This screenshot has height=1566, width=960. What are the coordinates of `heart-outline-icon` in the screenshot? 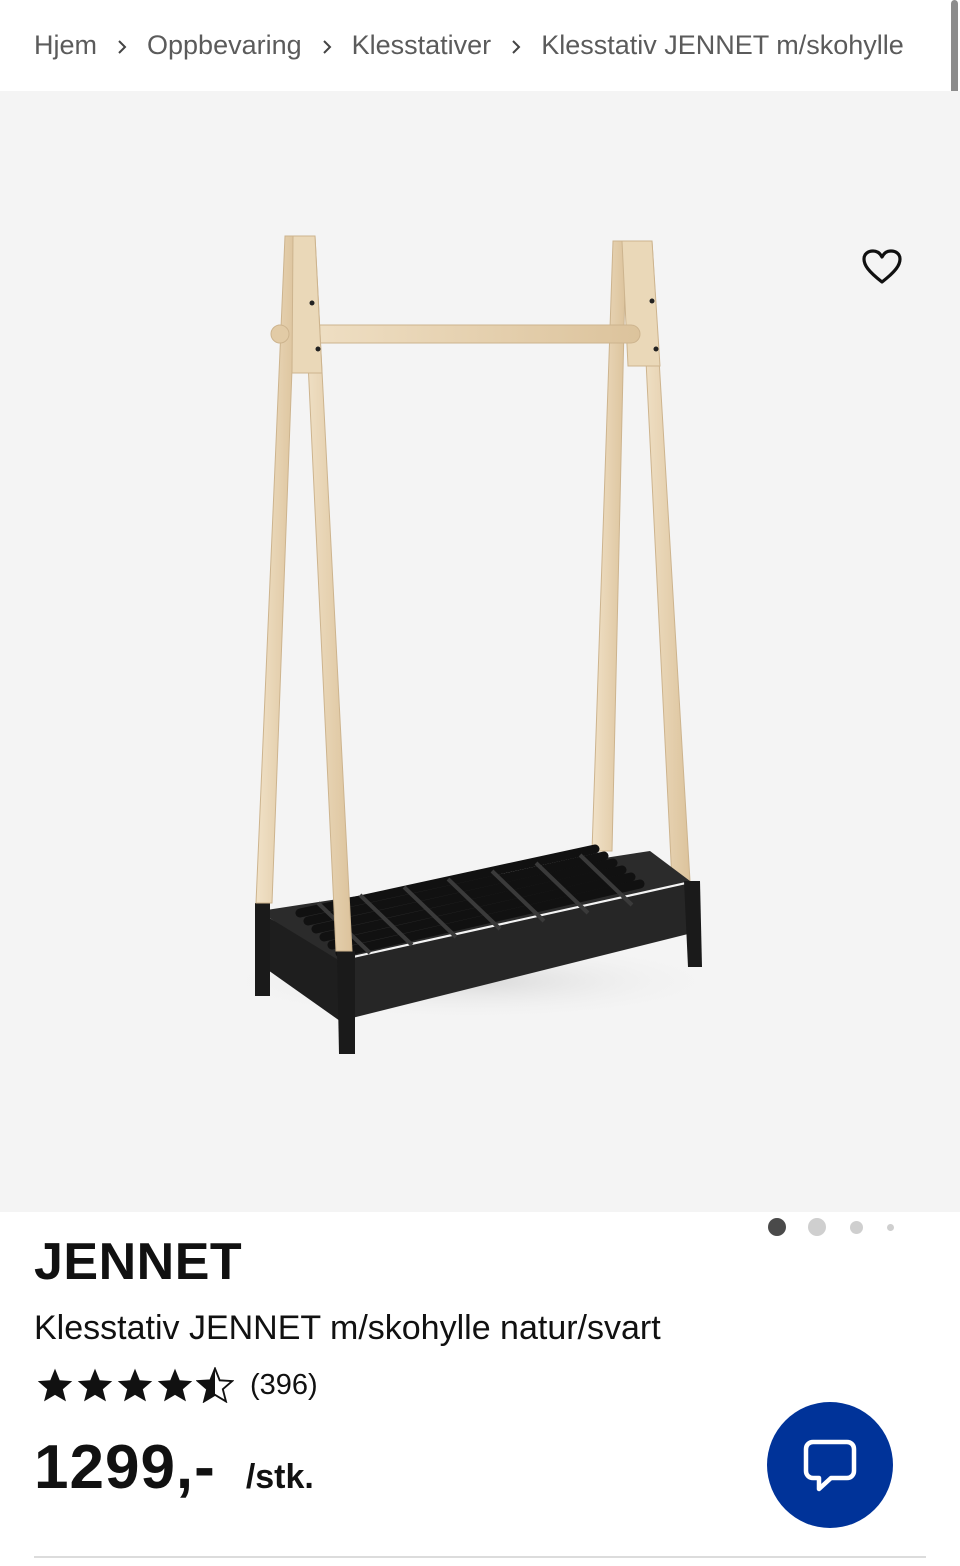 It's located at (882, 266).